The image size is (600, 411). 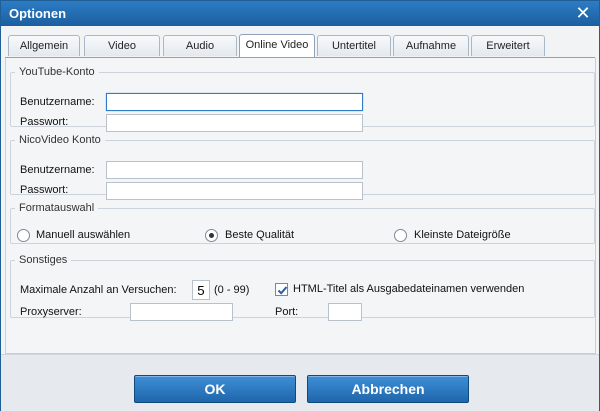 What do you see at coordinates (462, 235) in the screenshot?
I see `radio-smallest-size-label: Kleinste Dateigröße` at bounding box center [462, 235].